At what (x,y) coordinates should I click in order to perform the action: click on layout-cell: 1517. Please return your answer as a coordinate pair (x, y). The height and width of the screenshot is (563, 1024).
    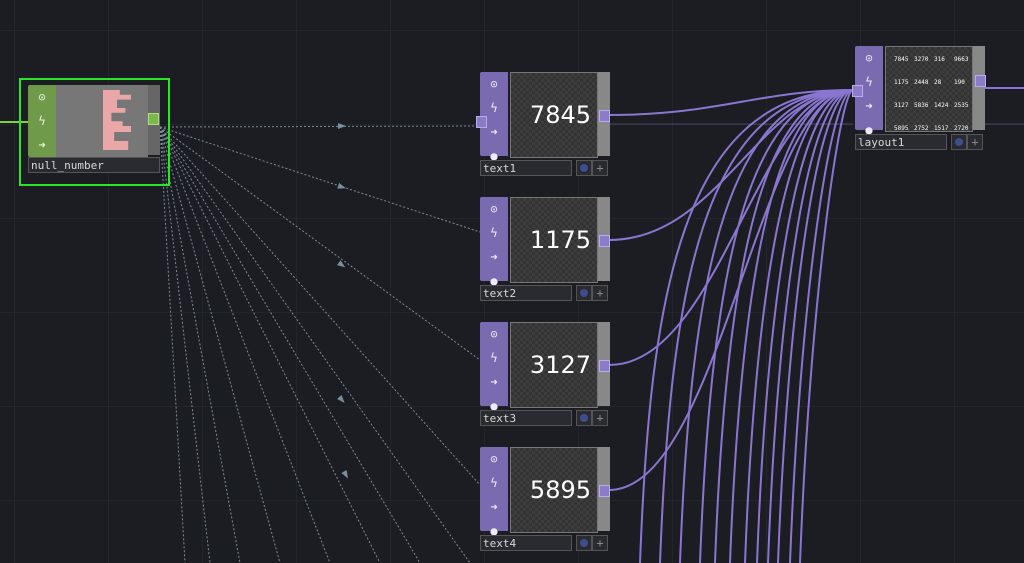
    Looking at the image, I should click on (941, 128).